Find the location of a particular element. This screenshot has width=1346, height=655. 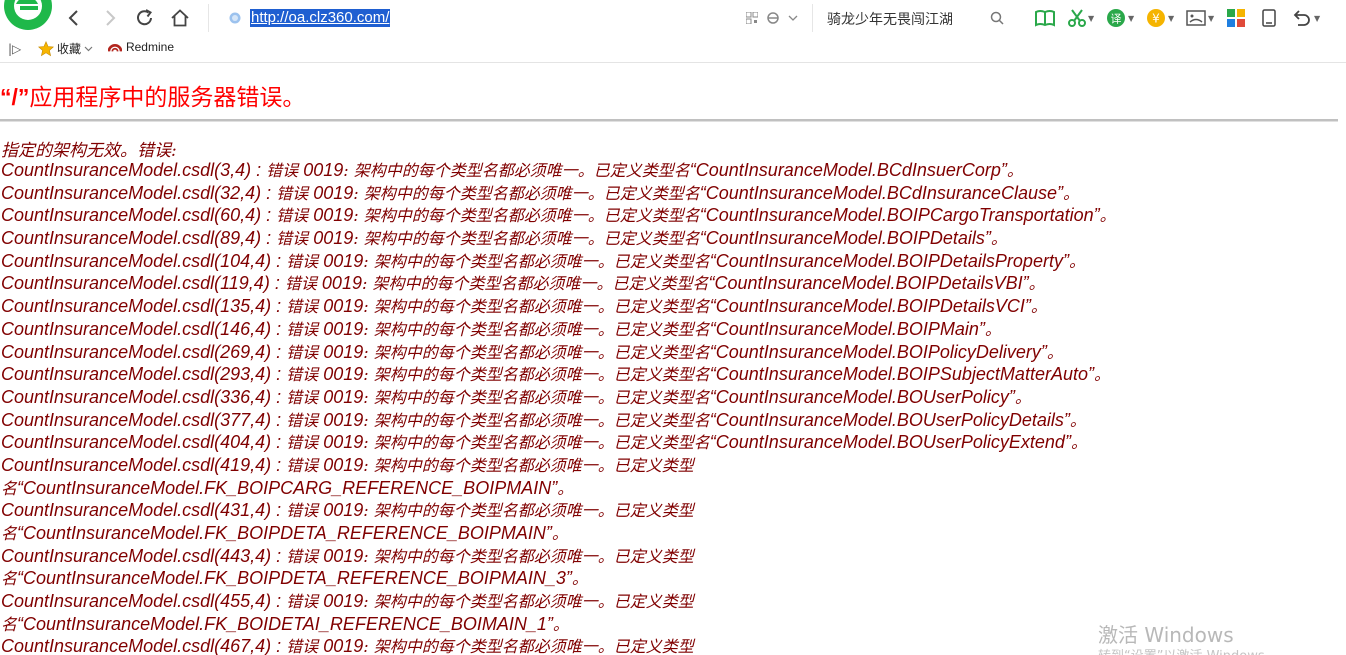

tablet-icon is located at coordinates (1269, 18).